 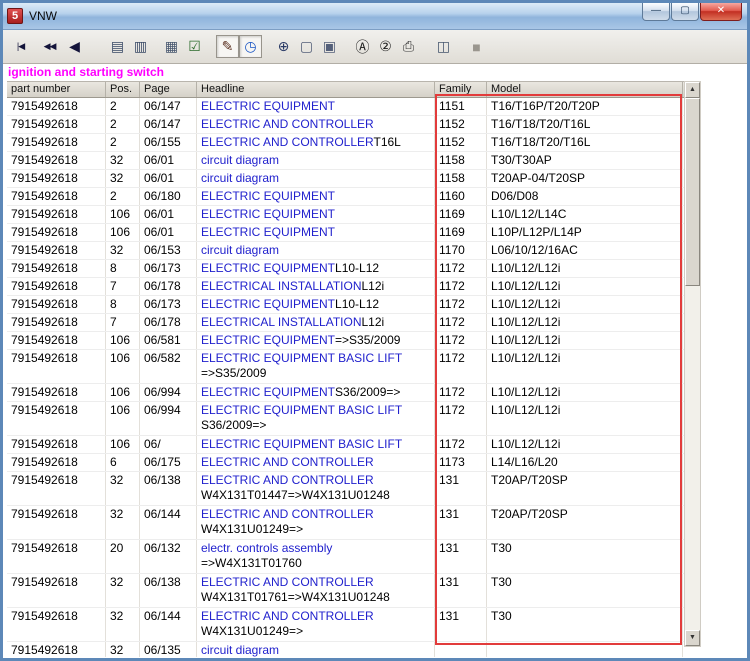 I want to click on nav-rewind-button: ◀◀, so click(x=49, y=46).